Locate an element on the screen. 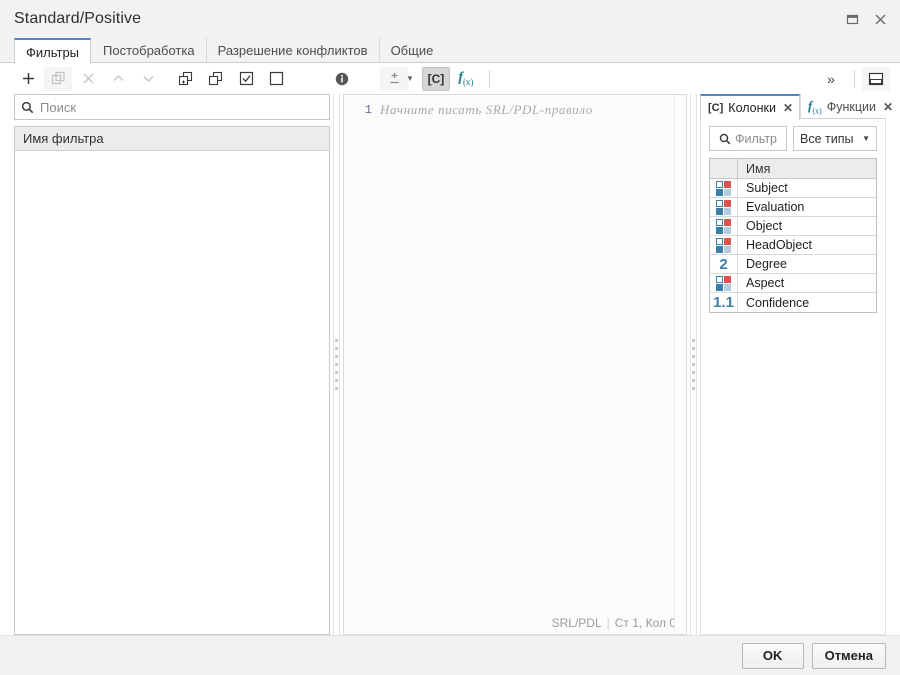  expand-all-button is located at coordinates (186, 79).